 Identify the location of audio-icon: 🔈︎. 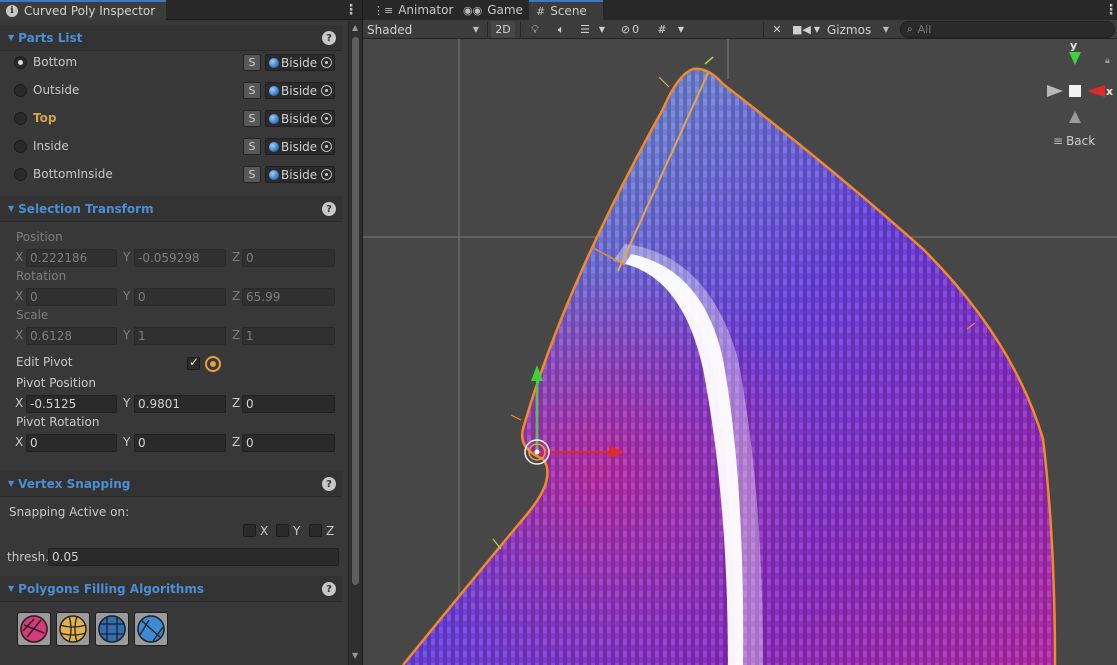
(561, 29).